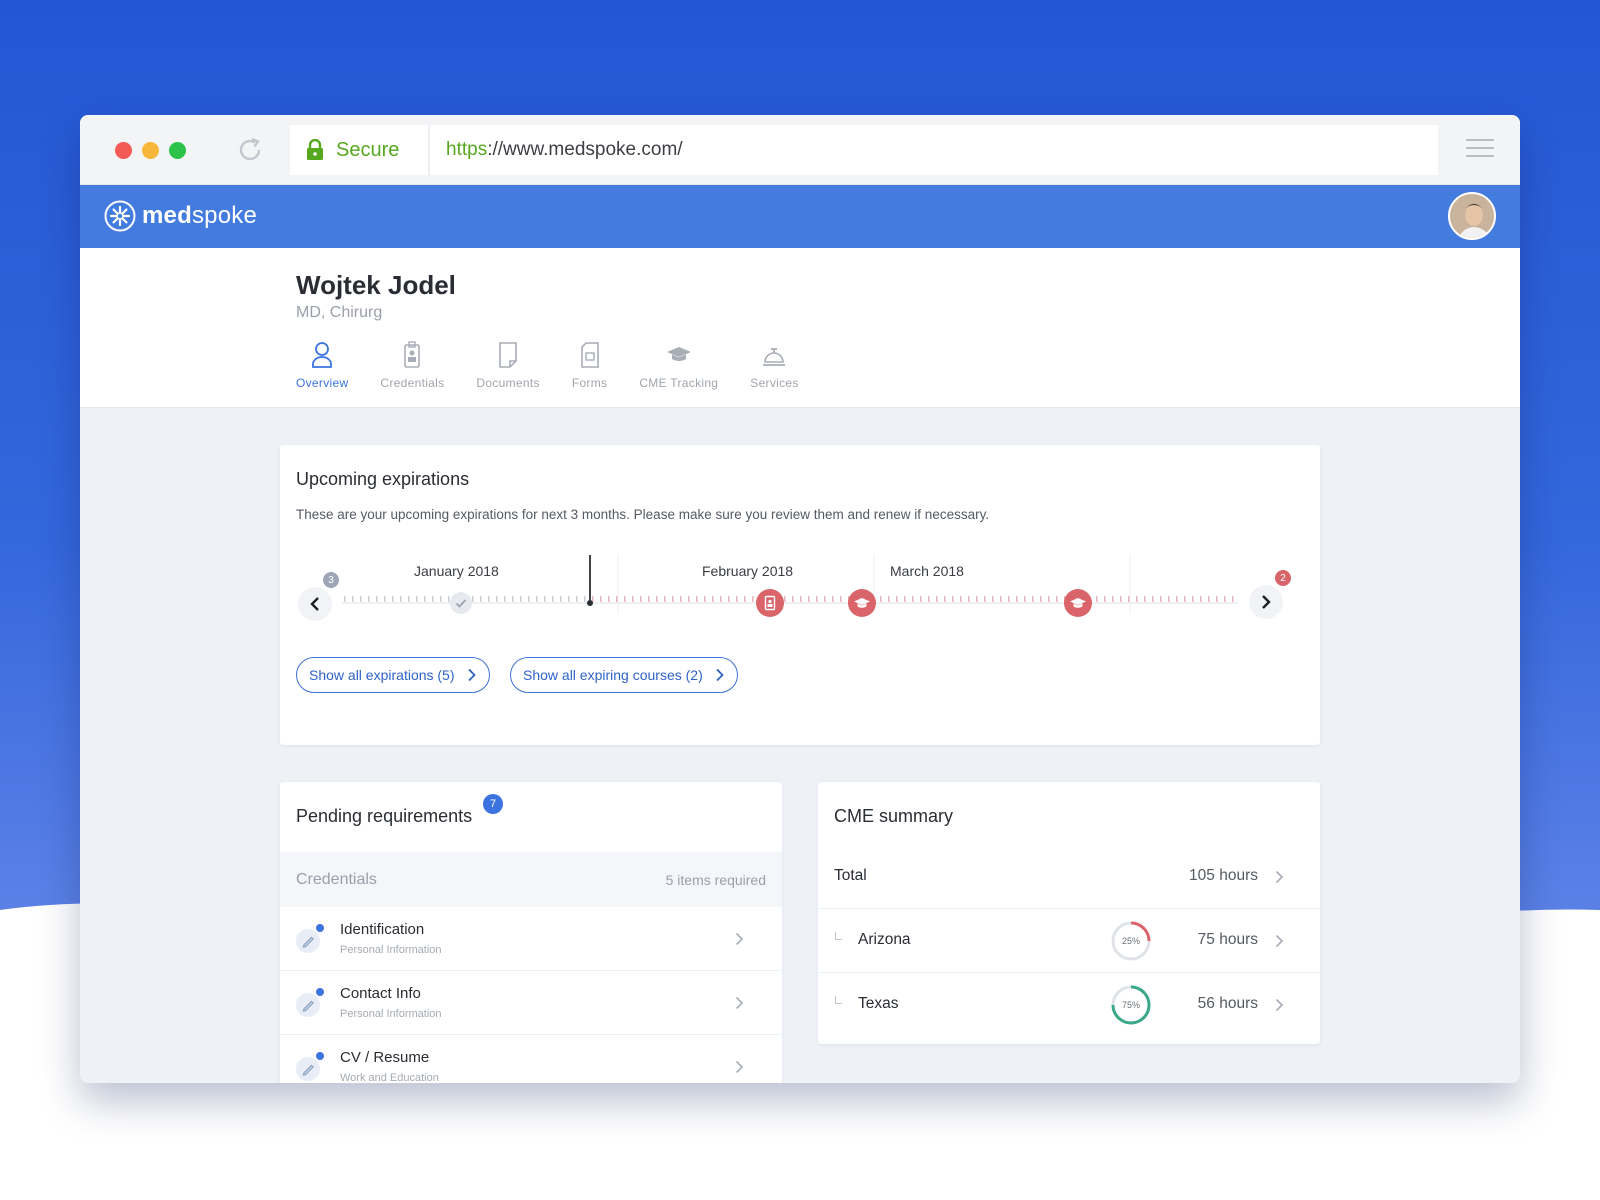 The width and height of the screenshot is (1600, 1200). What do you see at coordinates (150, 150) in the screenshot?
I see `minimize-window-button` at bounding box center [150, 150].